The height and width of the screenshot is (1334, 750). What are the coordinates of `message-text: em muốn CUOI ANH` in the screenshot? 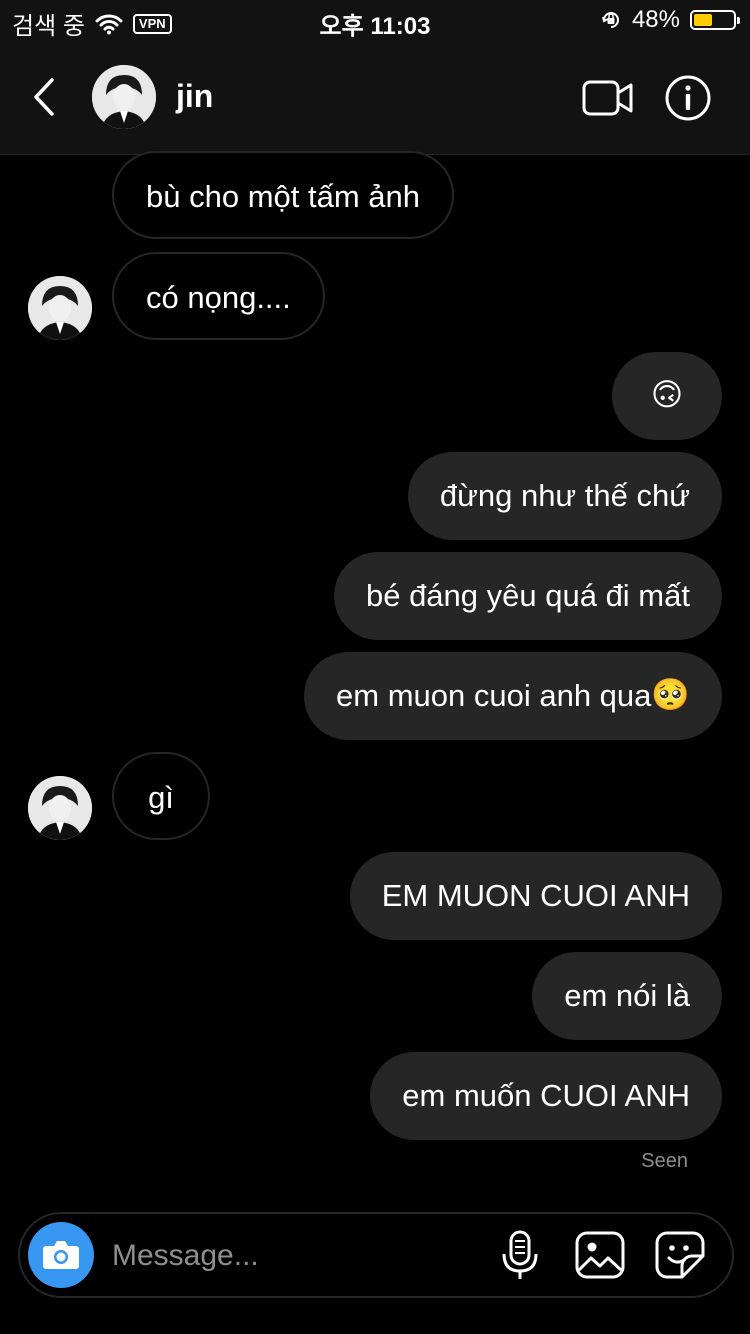 It's located at (546, 1095).